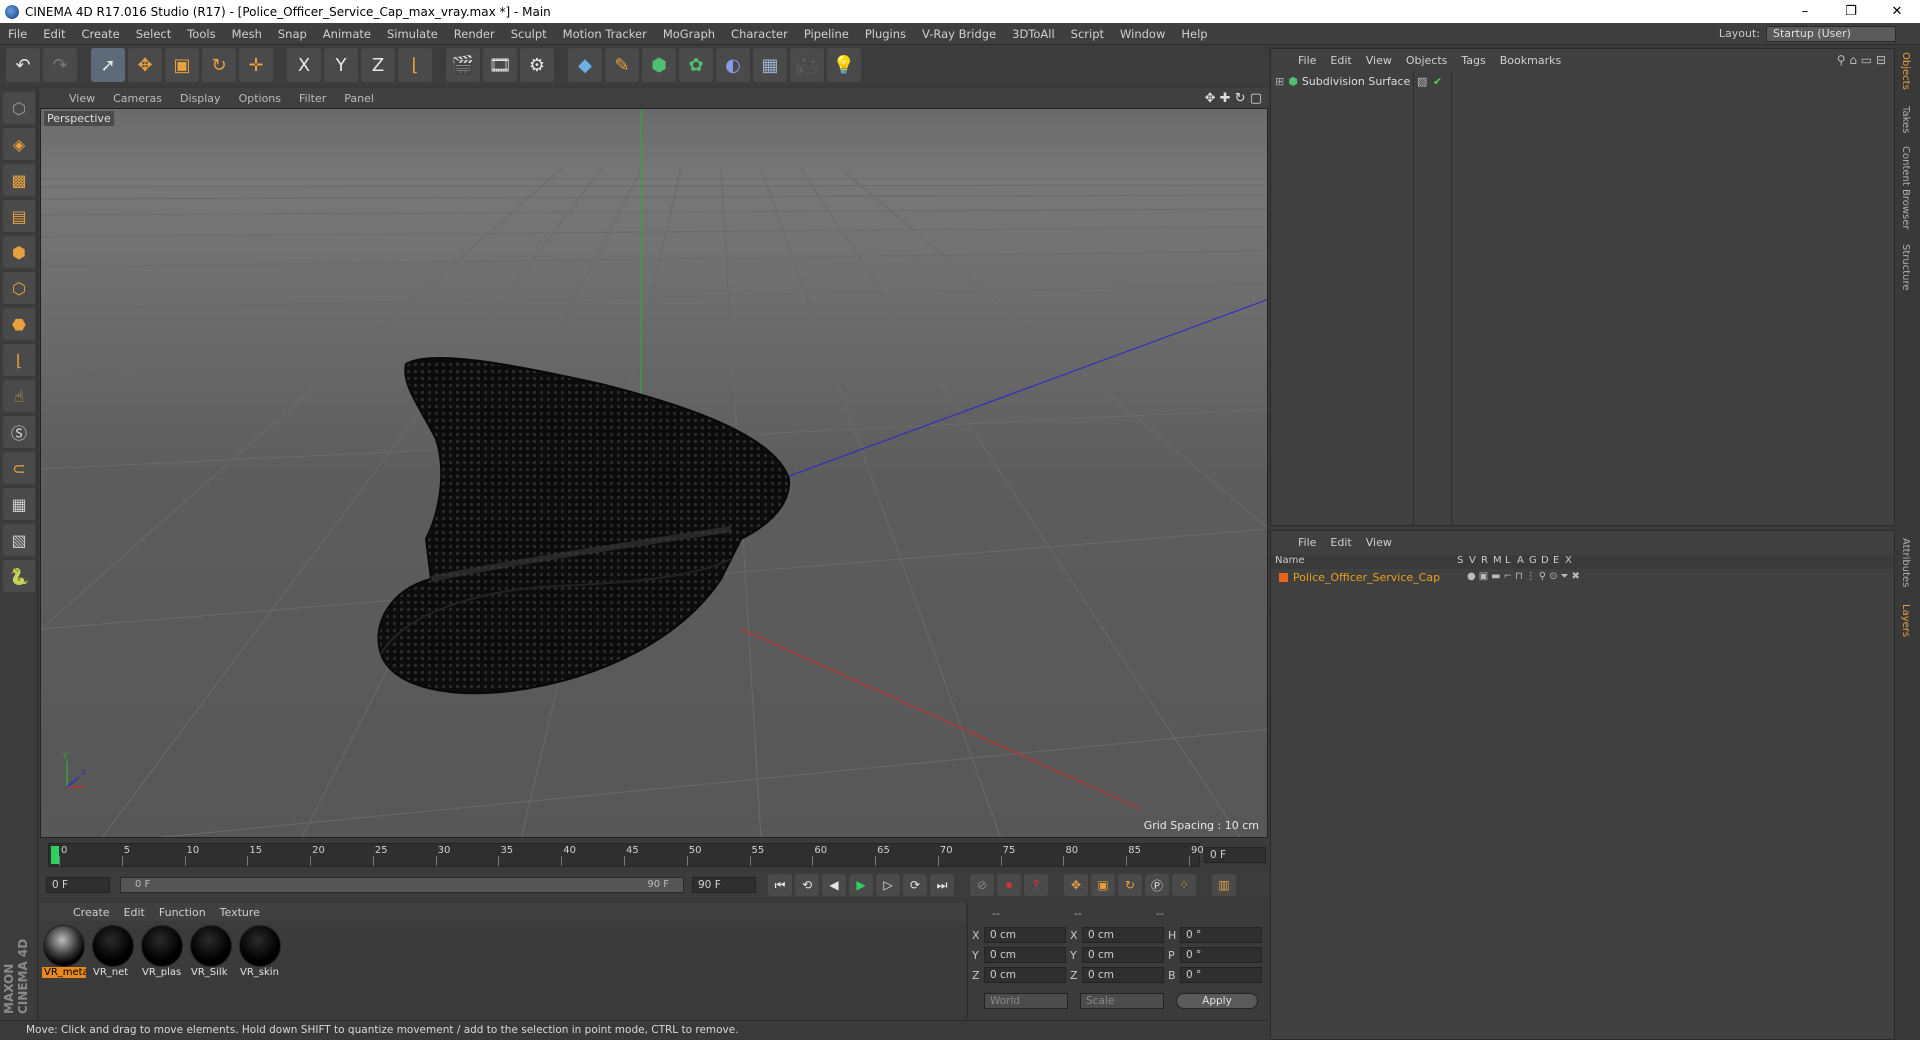 Image resolution: width=1920 pixels, height=1040 pixels. Describe the element at coordinates (1157, 885) in the screenshot. I see `parameter-key-icon: Ⓟ` at that location.